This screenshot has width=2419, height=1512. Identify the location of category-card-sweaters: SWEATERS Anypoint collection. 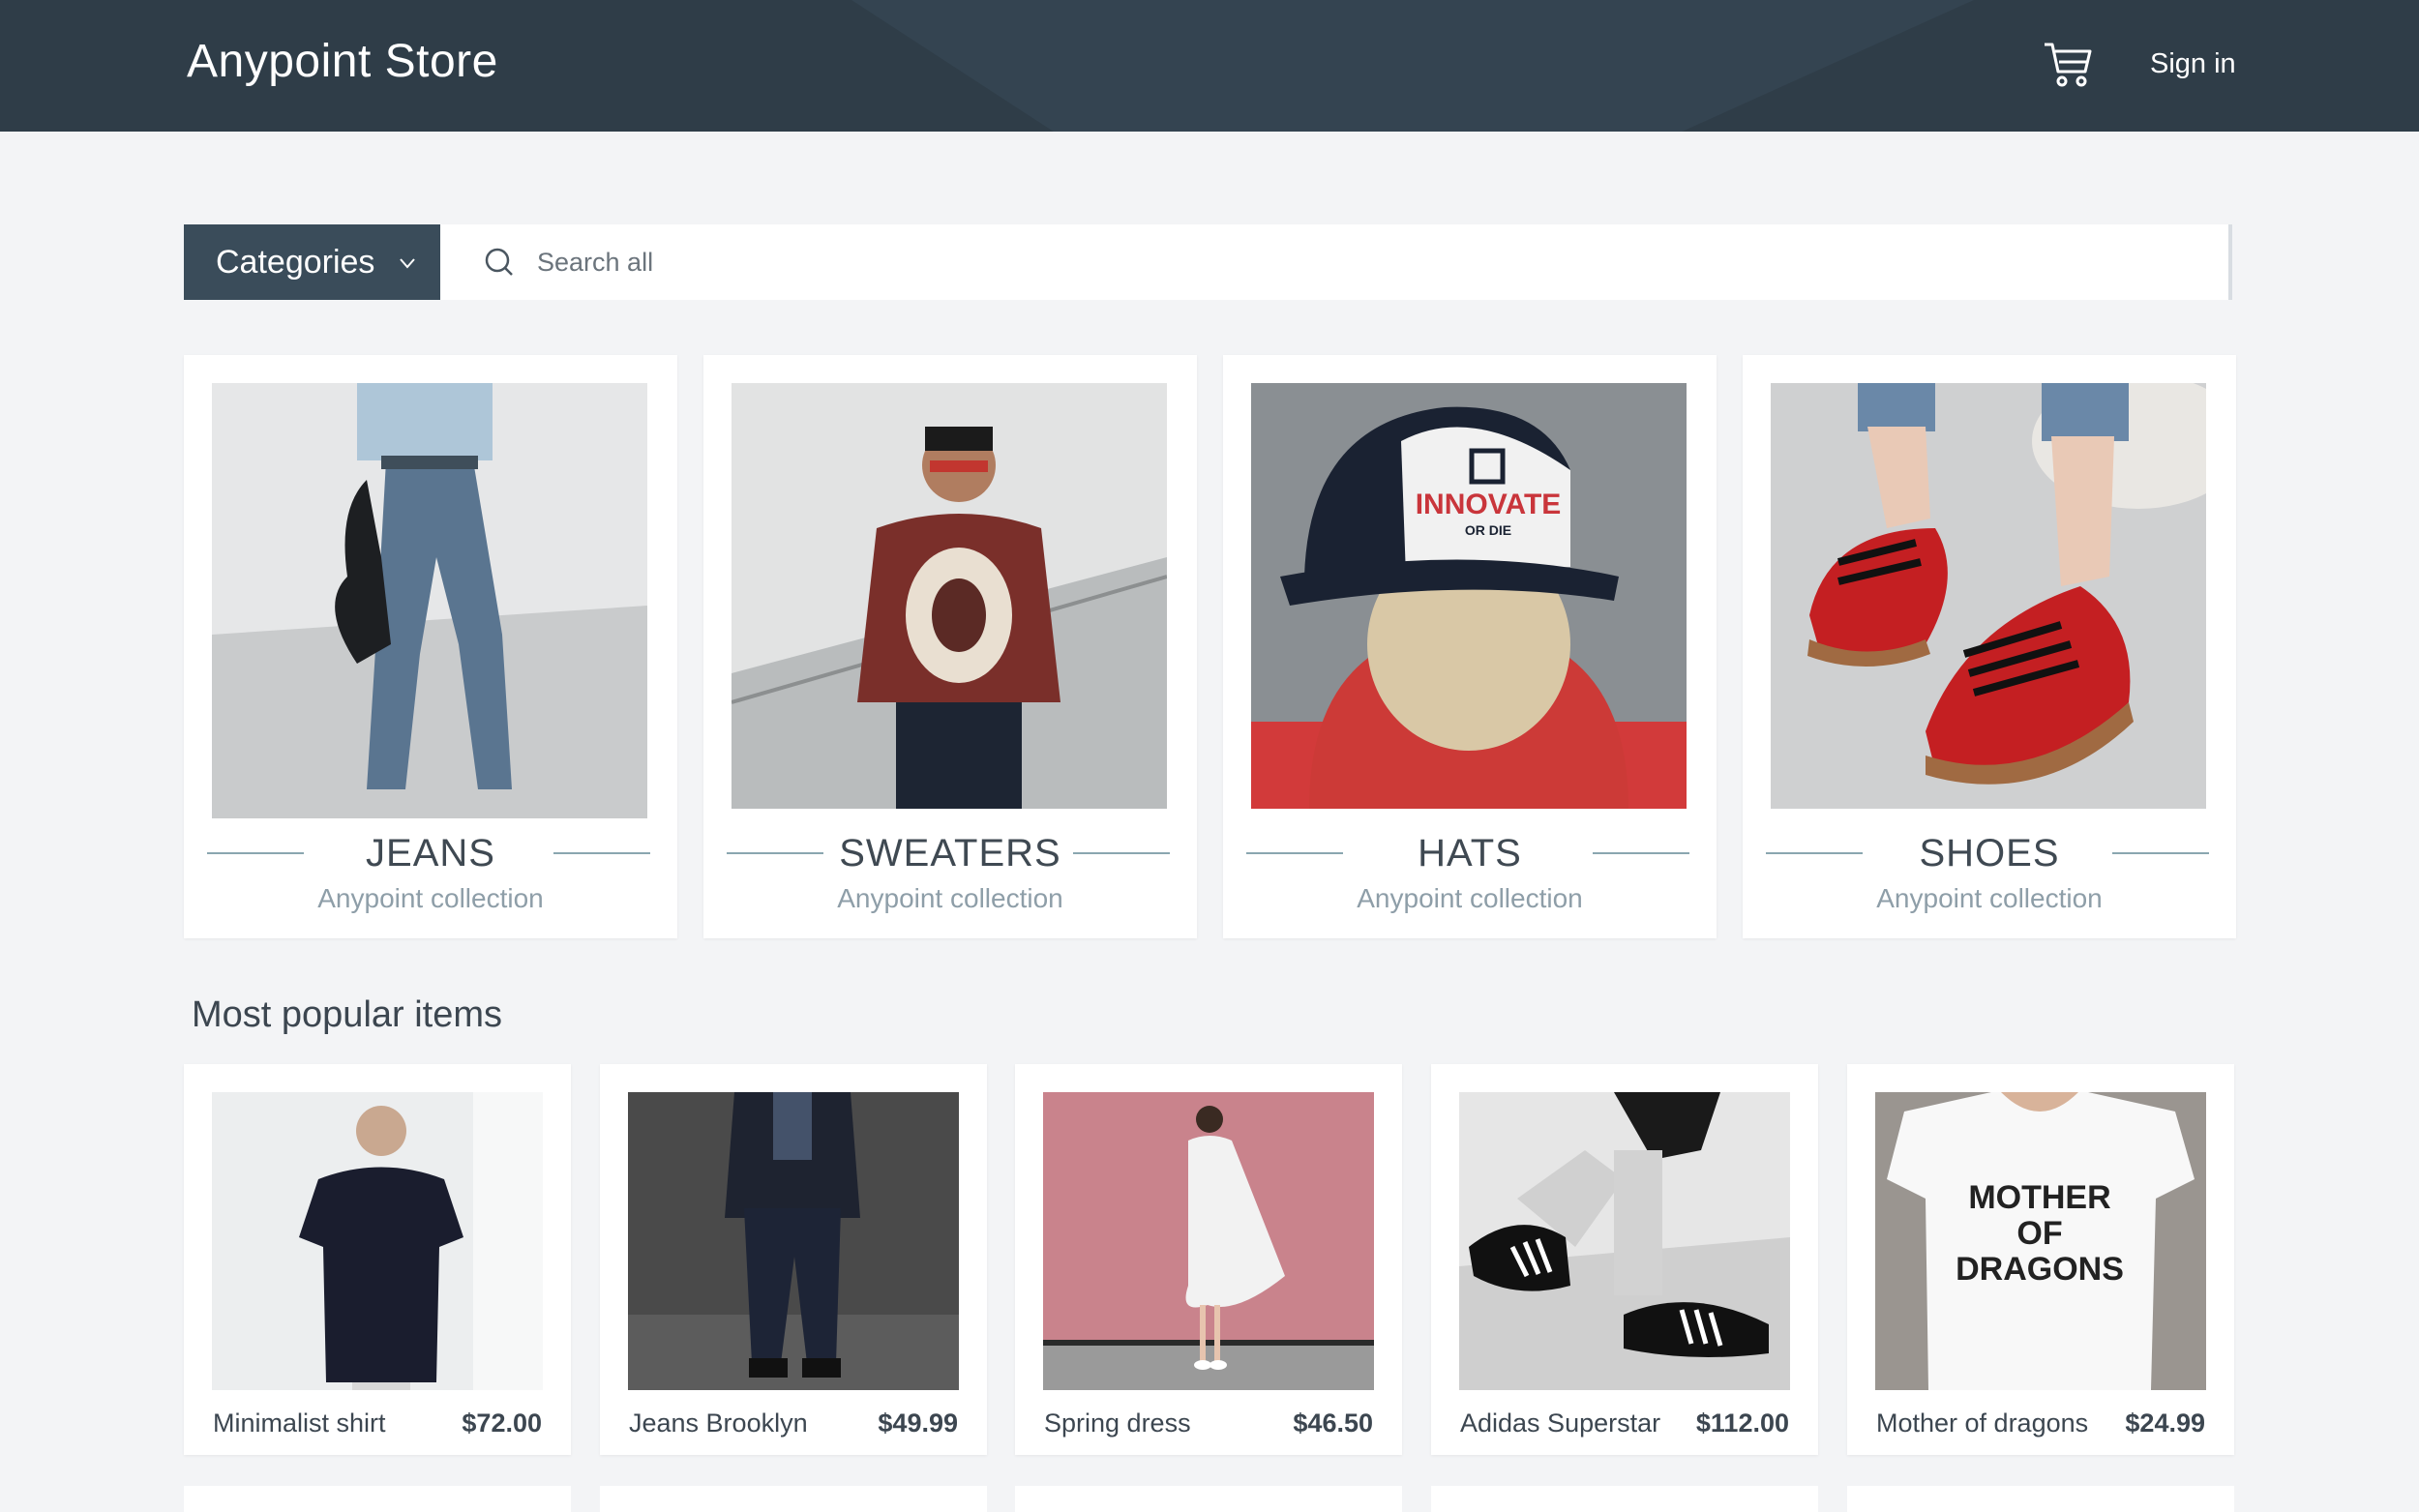
(950, 647).